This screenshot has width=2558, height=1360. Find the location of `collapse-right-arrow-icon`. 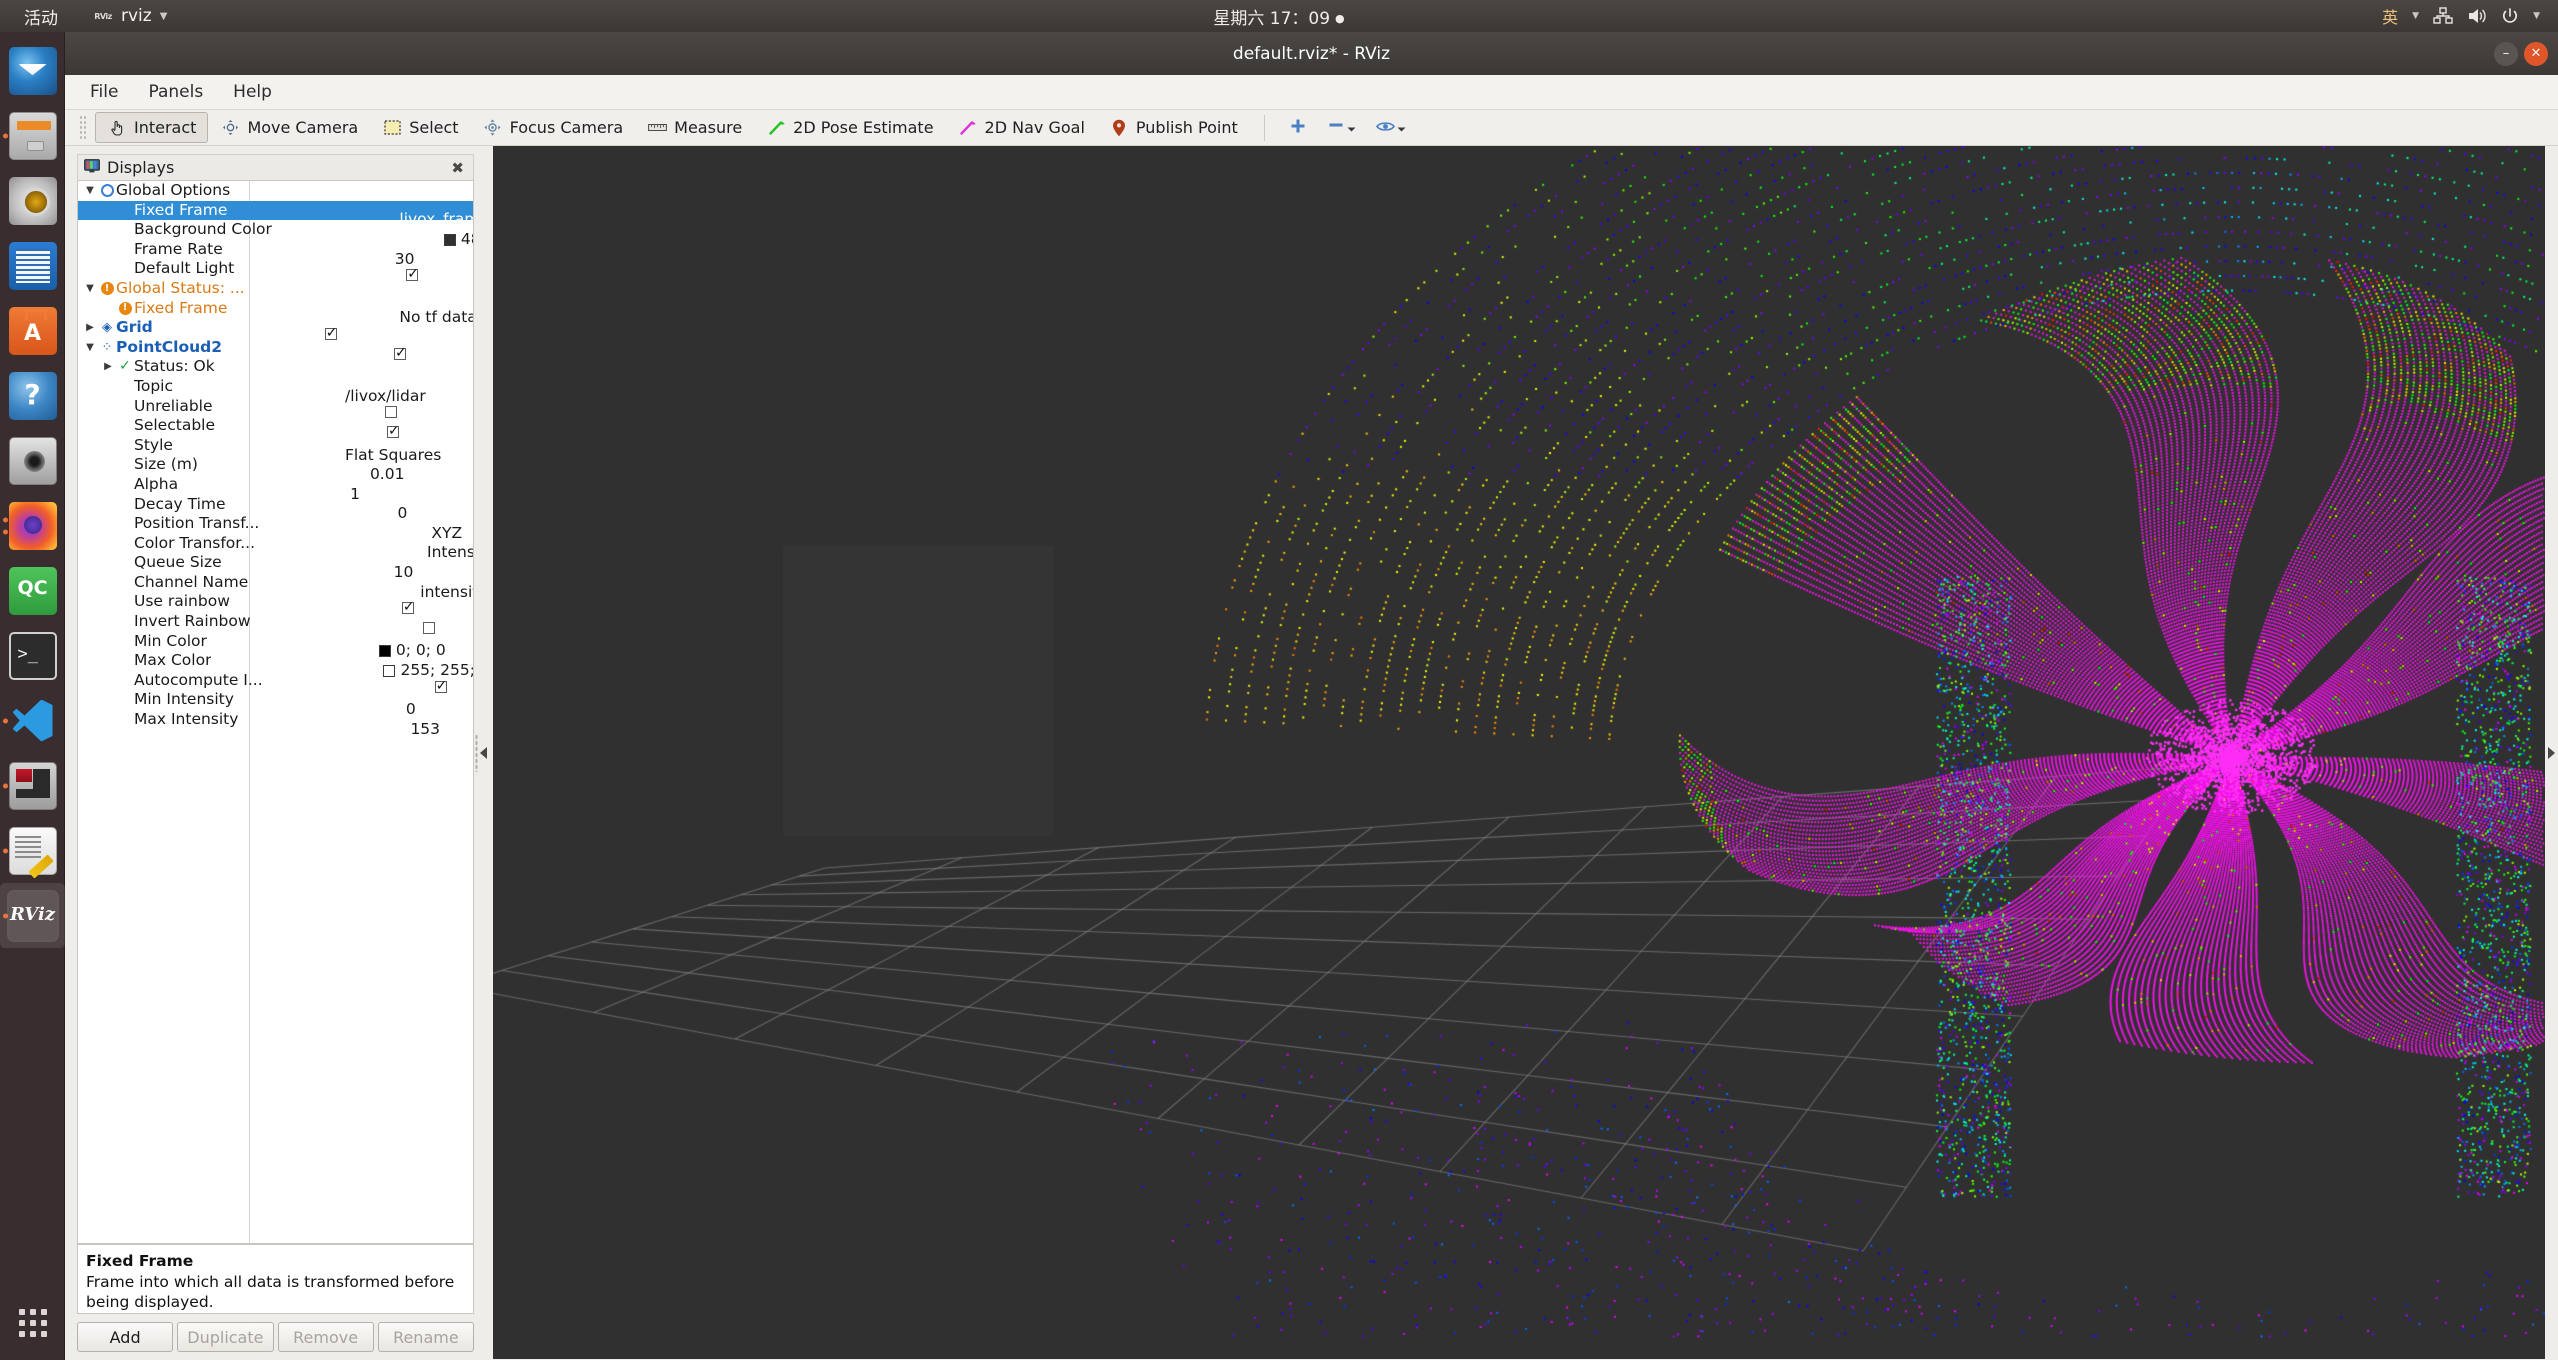

collapse-right-arrow-icon is located at coordinates (2551, 752).